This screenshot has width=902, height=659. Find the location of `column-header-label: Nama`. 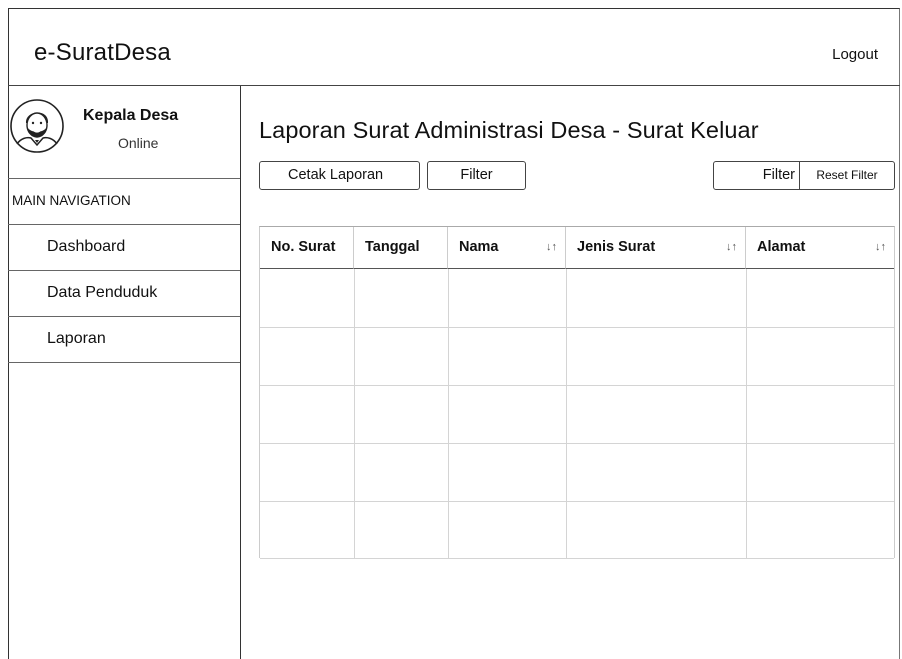

column-header-label: Nama is located at coordinates (479, 247).